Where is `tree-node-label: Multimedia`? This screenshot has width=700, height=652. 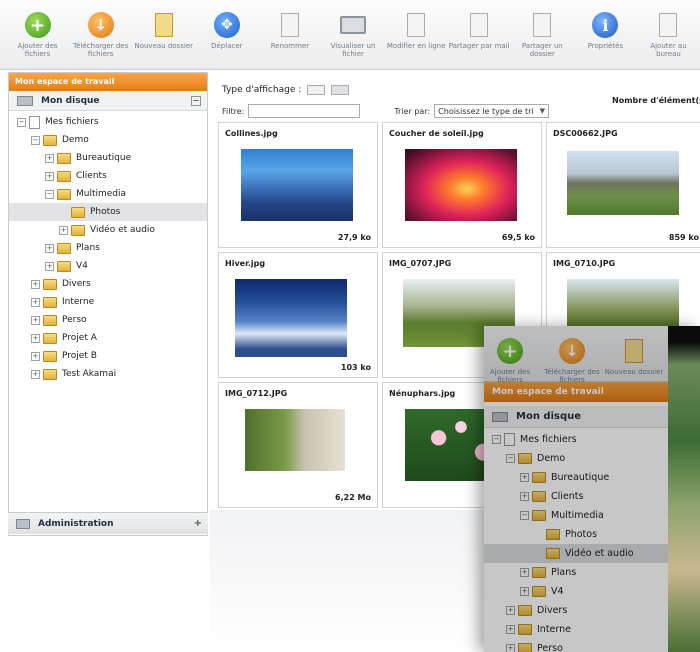 tree-node-label: Multimedia is located at coordinates (101, 194).